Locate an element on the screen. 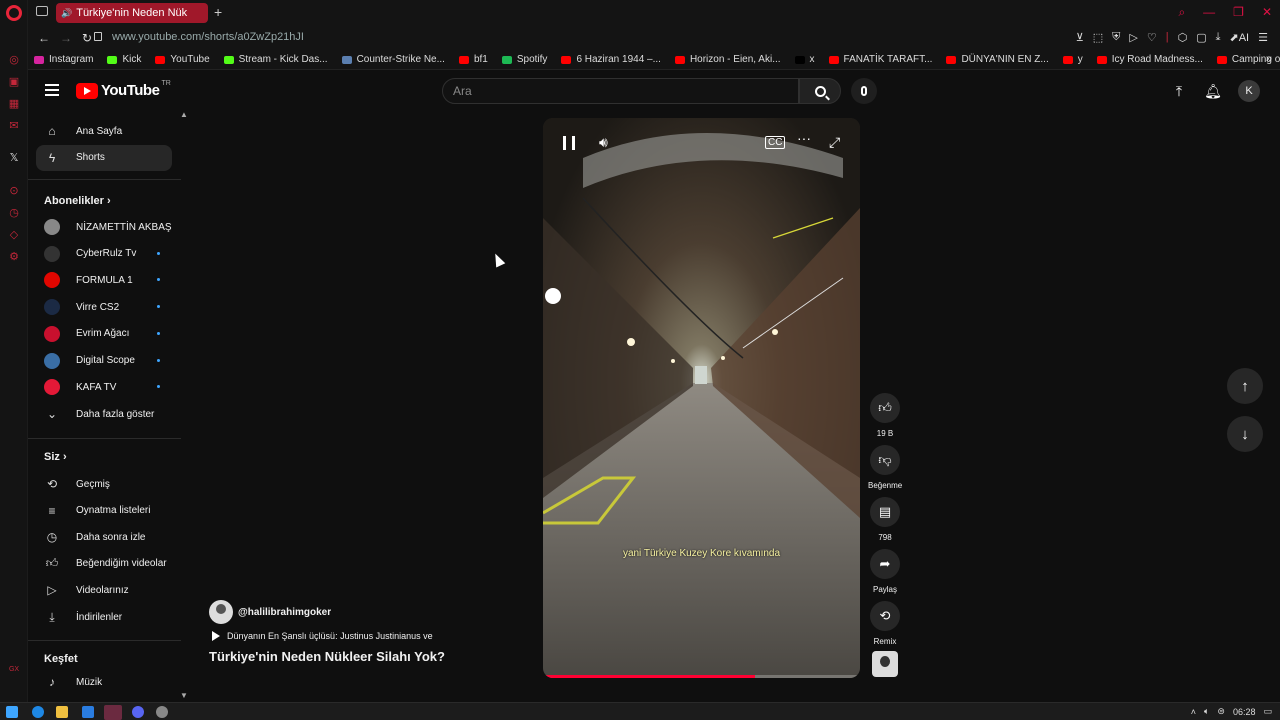  opera-gx-taskbar-icon is located at coordinates (113, 712).